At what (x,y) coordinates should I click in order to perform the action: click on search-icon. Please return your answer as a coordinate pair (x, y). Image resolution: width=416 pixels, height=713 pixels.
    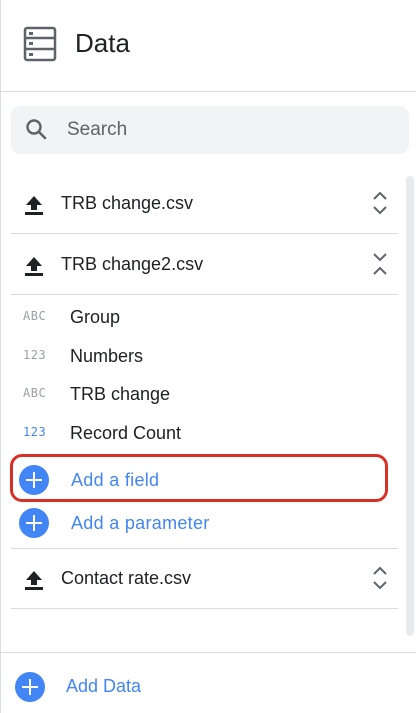
    Looking at the image, I should click on (36, 129).